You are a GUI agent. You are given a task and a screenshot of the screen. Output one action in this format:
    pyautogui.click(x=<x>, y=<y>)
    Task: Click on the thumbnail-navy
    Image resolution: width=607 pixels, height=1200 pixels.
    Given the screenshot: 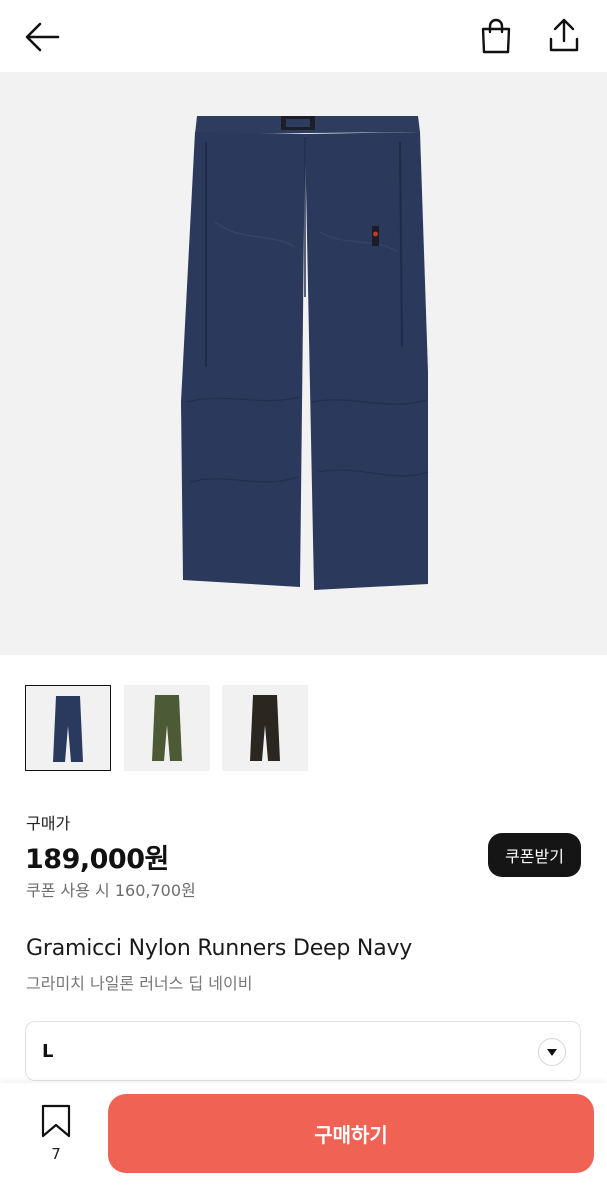 What is the action you would take?
    pyautogui.click(x=68, y=728)
    